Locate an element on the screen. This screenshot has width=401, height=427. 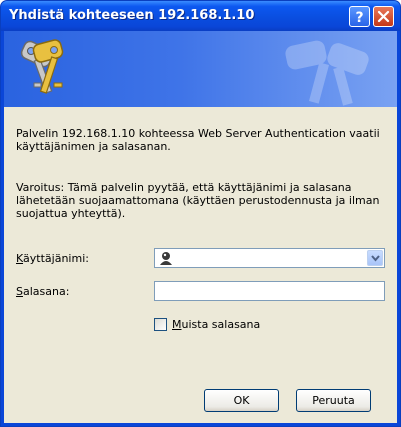
remember-label-text: uista salasana is located at coordinates (221, 324).